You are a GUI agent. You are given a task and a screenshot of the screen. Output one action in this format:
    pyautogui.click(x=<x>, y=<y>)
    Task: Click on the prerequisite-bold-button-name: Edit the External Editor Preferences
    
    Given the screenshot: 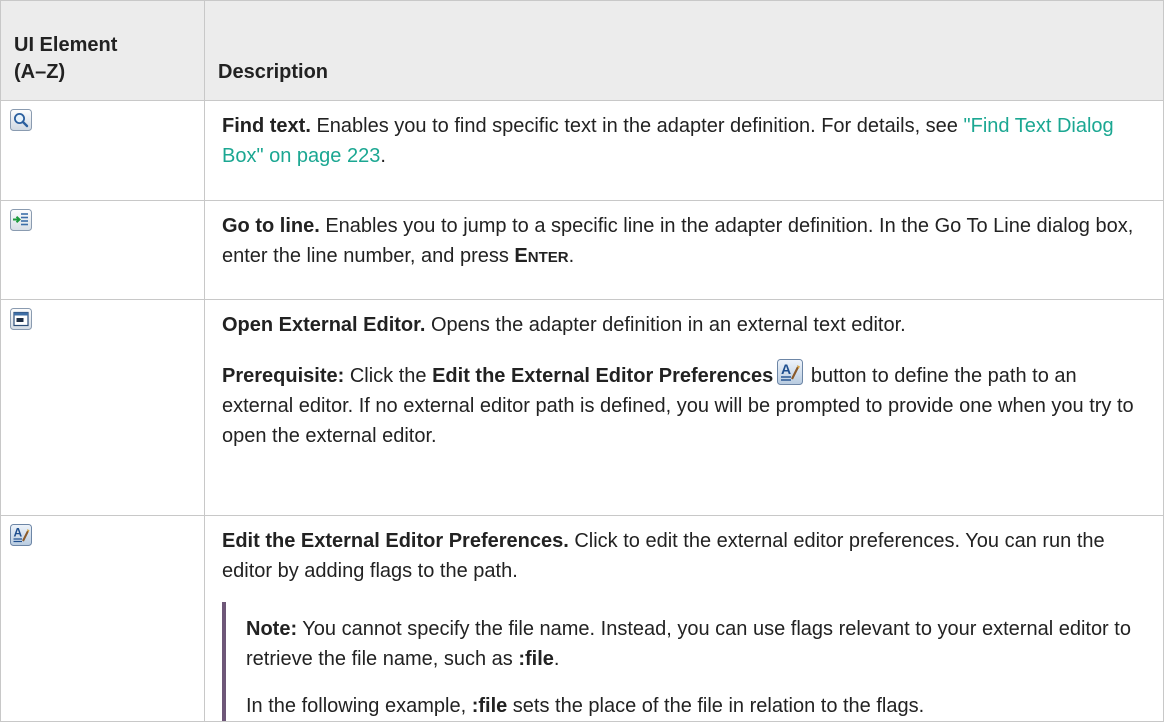 What is the action you would take?
    pyautogui.click(x=603, y=376)
    